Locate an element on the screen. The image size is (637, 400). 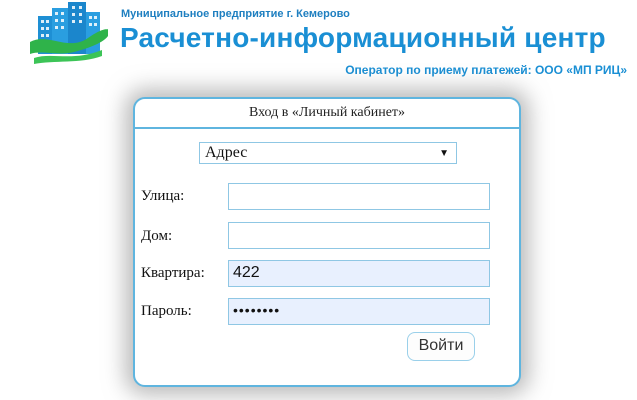
ric-logo-icon is located at coordinates (69, 33).